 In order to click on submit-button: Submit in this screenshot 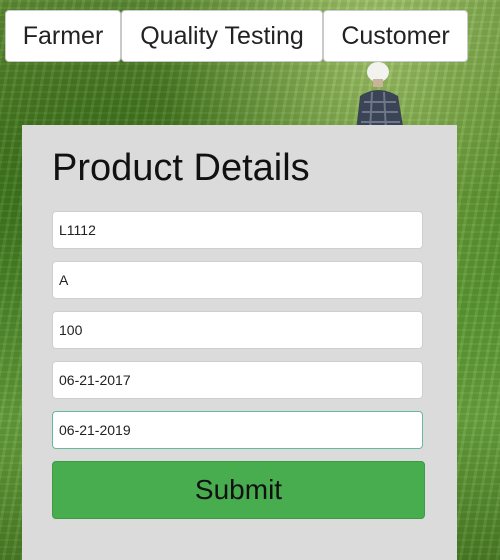, I will do `click(238, 490)`.